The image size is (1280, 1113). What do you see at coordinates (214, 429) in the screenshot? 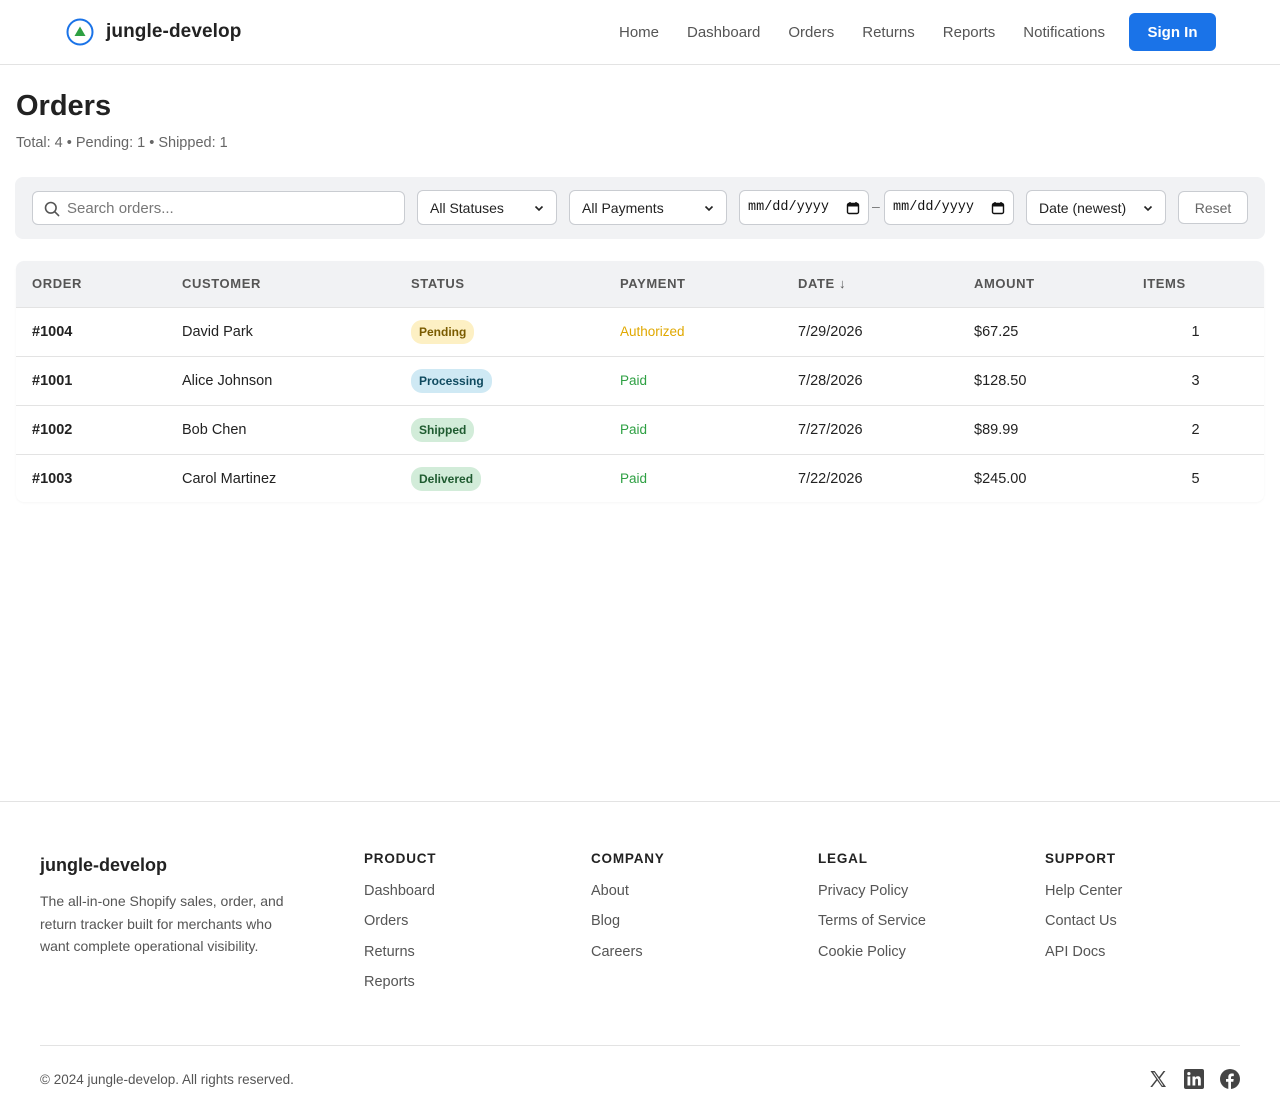
I see `customer-name: Bob Chen` at bounding box center [214, 429].